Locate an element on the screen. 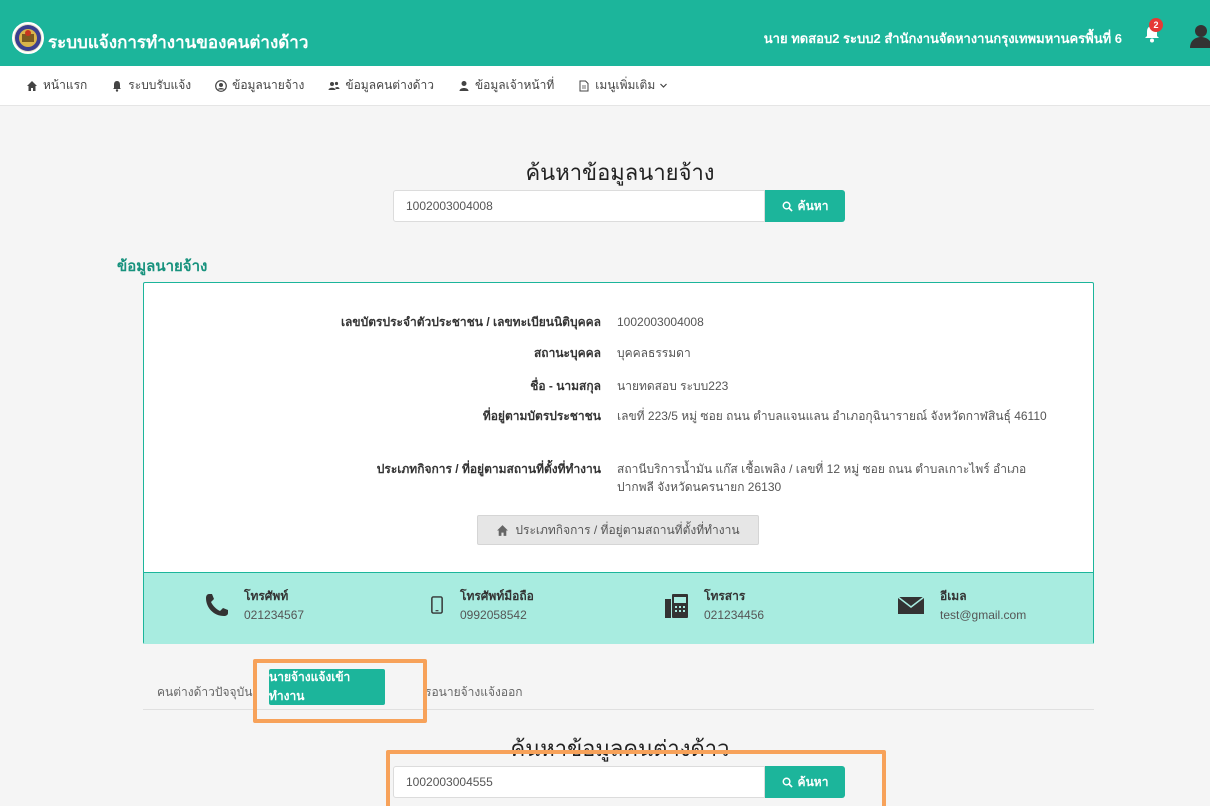 The height and width of the screenshot is (806, 1210). info-row-status: สถานะบุคคล บุคคลธรรมดา is located at coordinates (619, 353).